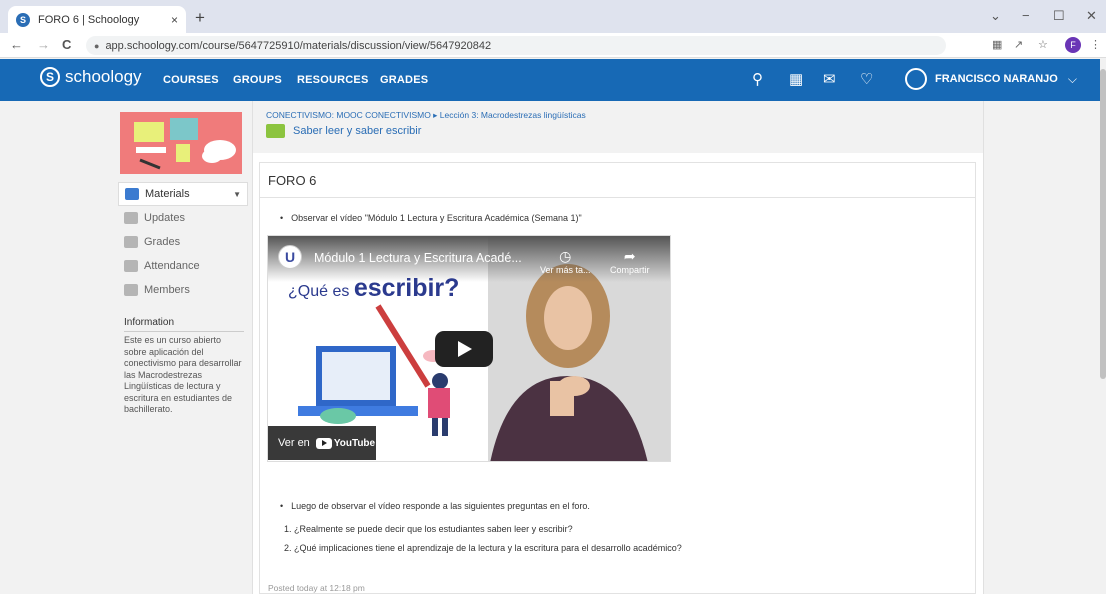  Describe the element at coordinates (237, 194) in the screenshot. I see `caret-down-icon: ▼` at that location.